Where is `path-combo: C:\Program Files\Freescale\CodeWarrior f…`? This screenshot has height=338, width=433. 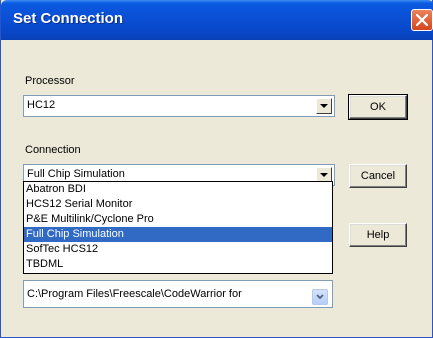
path-combo: C:\Program Files\Freescale\CodeWarrior f… is located at coordinates (178, 294).